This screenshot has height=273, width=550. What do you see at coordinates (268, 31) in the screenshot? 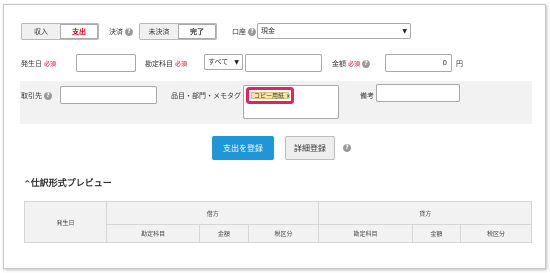
I see `account-value: 現金` at bounding box center [268, 31].